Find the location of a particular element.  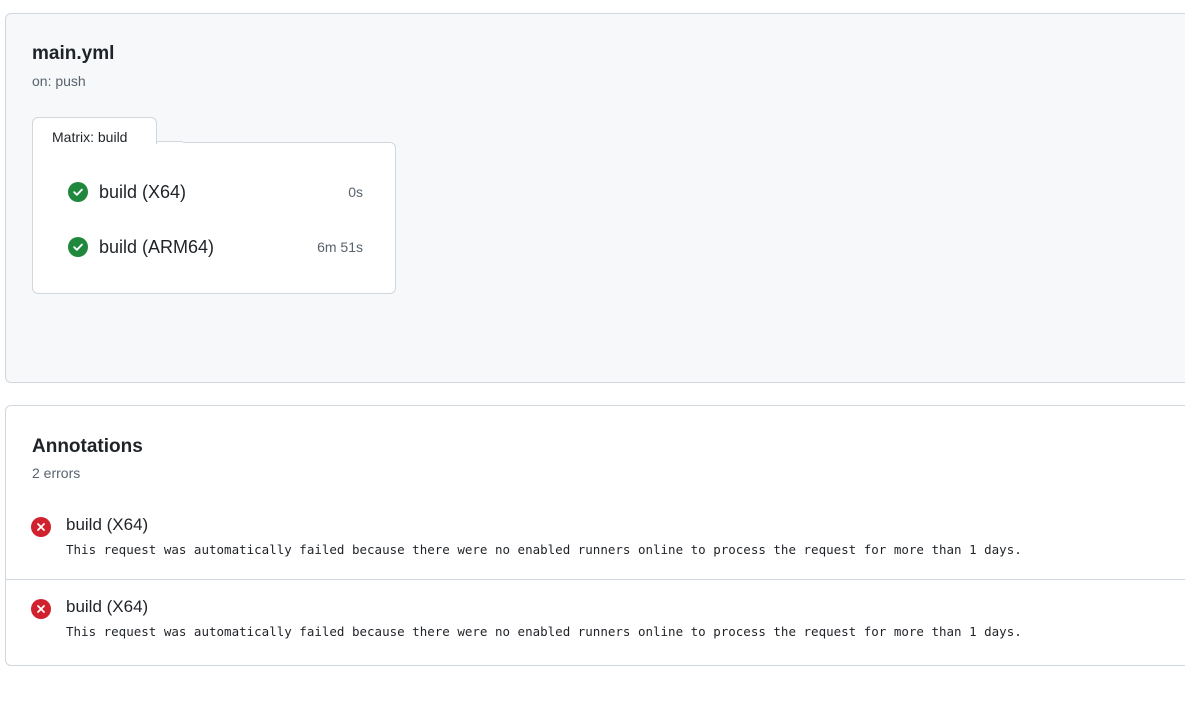

job-row-build-arm64: build (ARM64) 6m 51s is located at coordinates (215, 247).